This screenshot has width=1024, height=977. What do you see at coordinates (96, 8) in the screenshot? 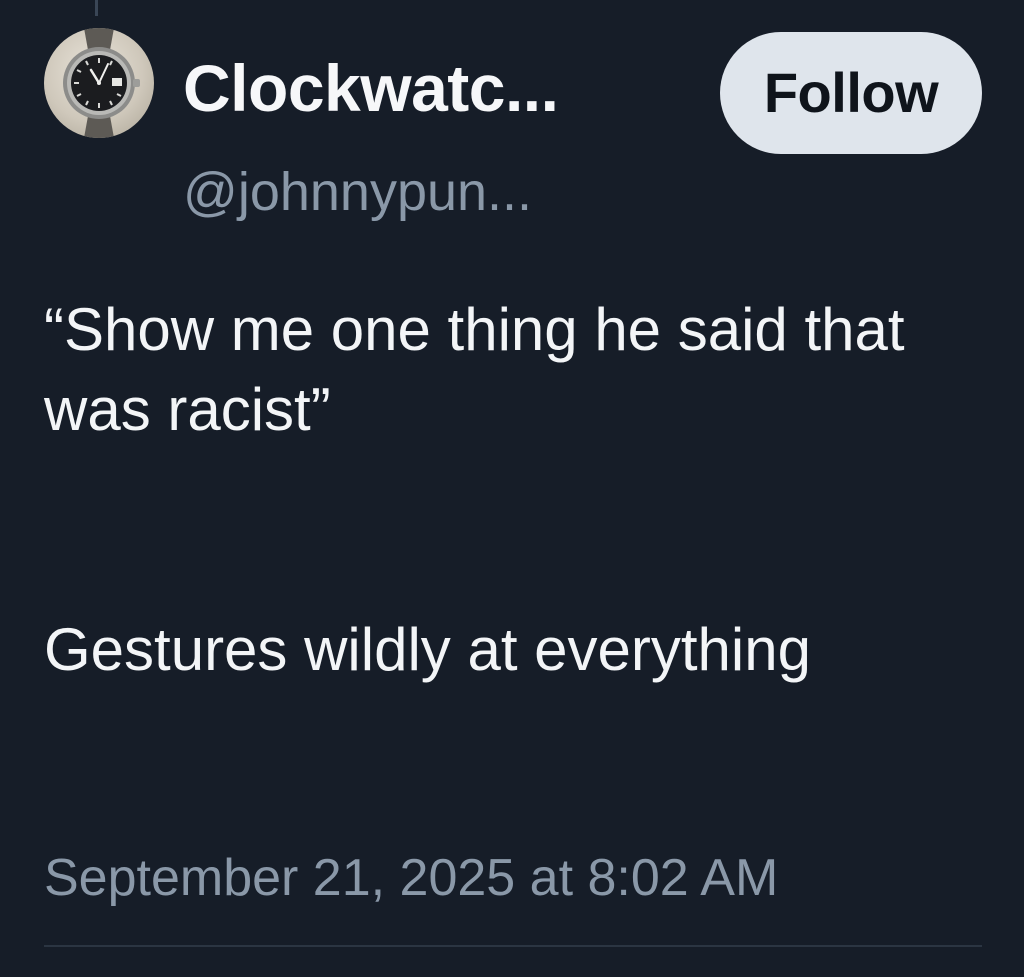
I see `thread-connector-line` at bounding box center [96, 8].